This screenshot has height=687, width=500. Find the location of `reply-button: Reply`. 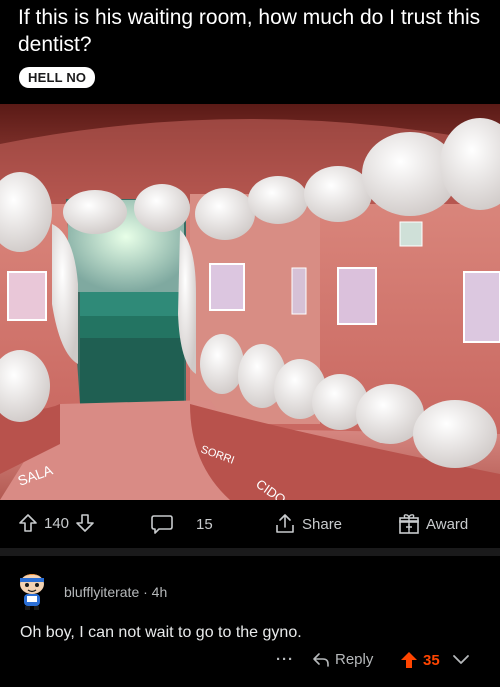

reply-button: Reply is located at coordinates (342, 659).